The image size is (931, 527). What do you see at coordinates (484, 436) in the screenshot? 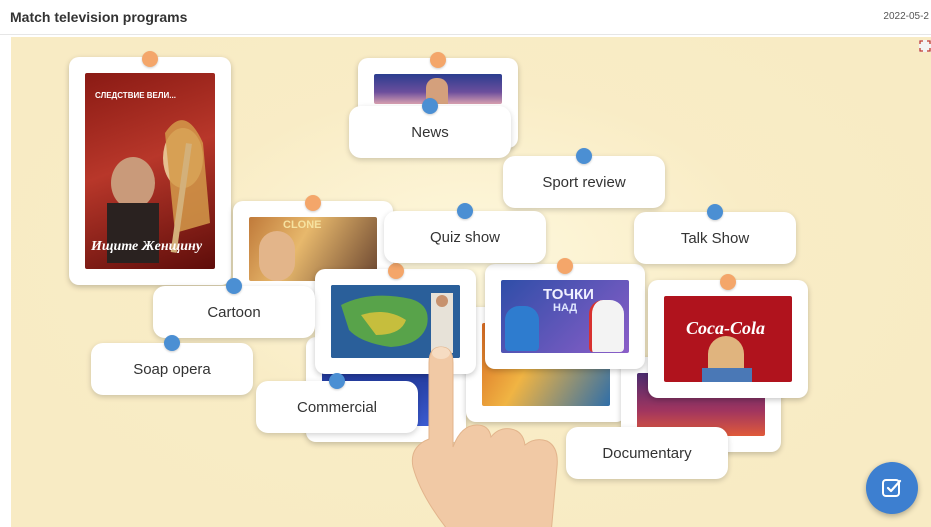
I see `pointing-hand-icon` at bounding box center [484, 436].